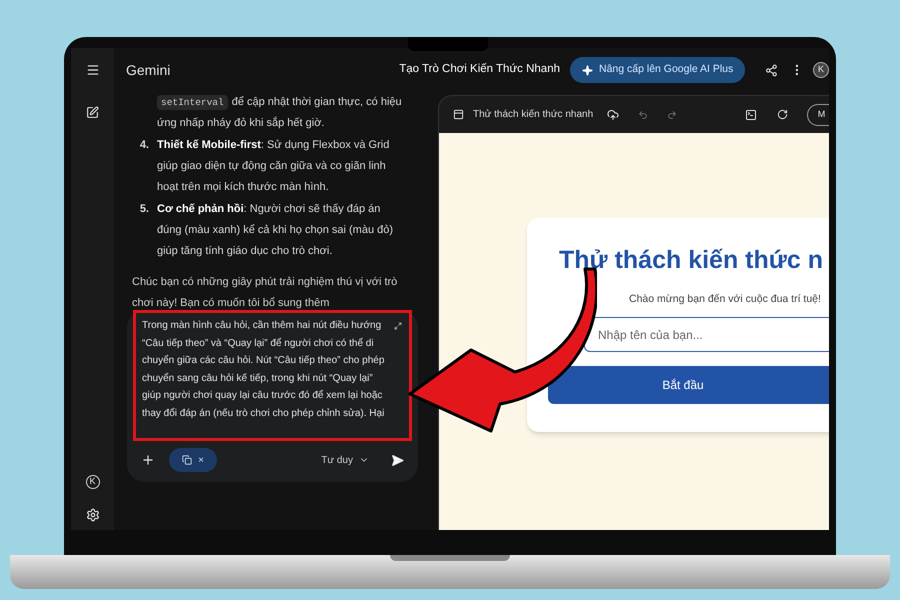  What do you see at coordinates (587, 70) in the screenshot?
I see `sparkle-icon` at bounding box center [587, 70].